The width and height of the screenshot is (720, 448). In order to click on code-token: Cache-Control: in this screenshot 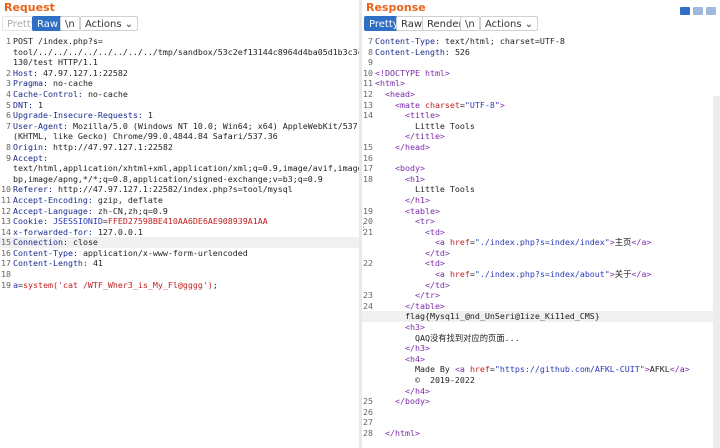, I will do `click(50, 93)`.